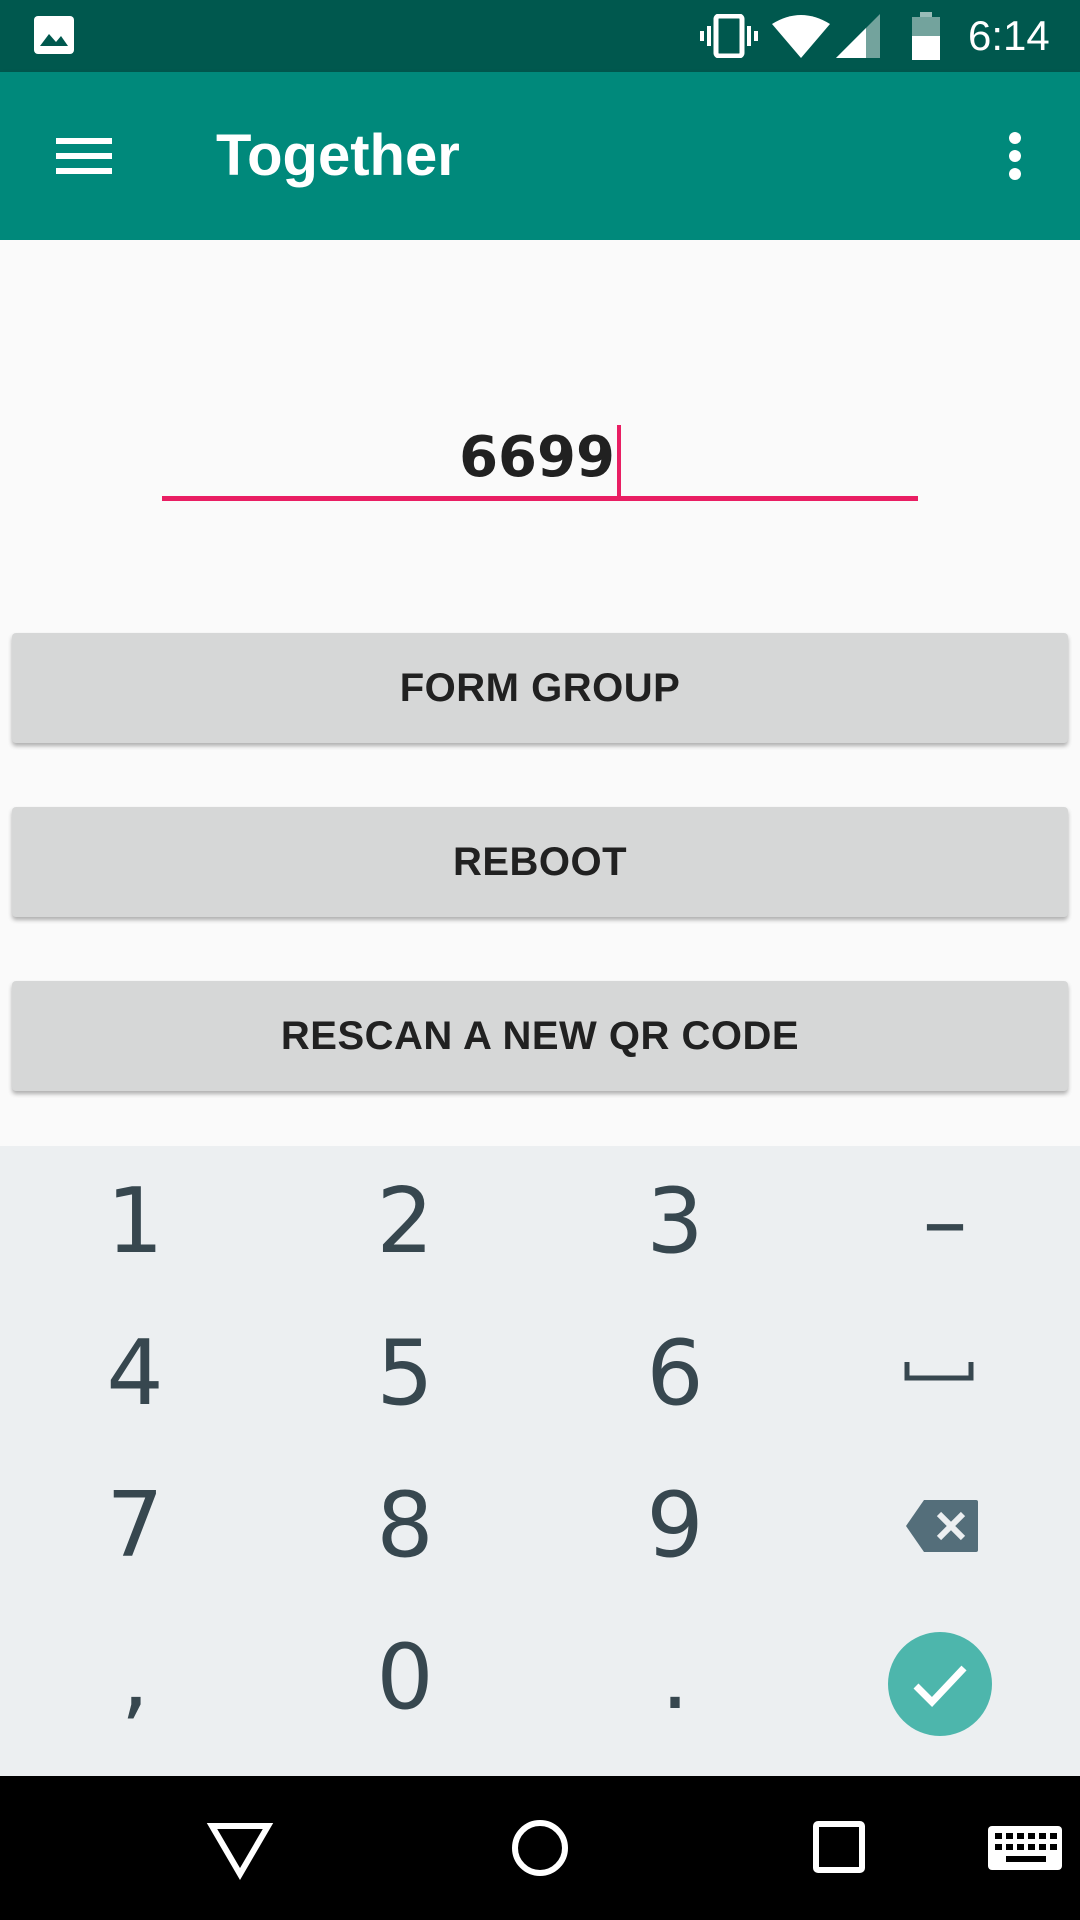 The width and height of the screenshot is (1080, 1920). Describe the element at coordinates (405, 1678) in the screenshot. I see `key-0: 0` at that location.